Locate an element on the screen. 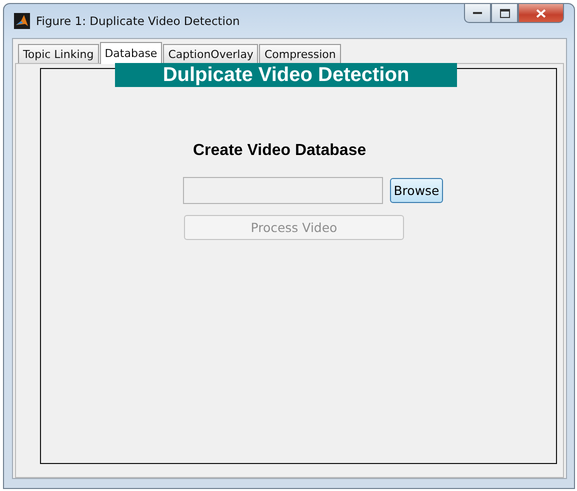  window-title: Figure 1: Duplicate Video Detection is located at coordinates (138, 21).